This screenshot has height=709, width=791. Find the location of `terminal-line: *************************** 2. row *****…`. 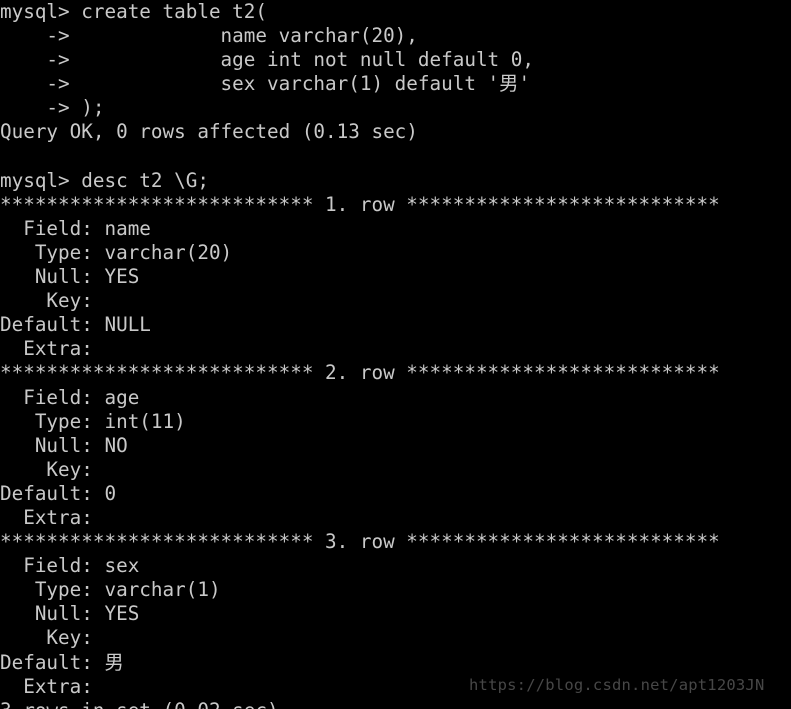

terminal-line: *************************** 2. row *****… is located at coordinates (360, 373).